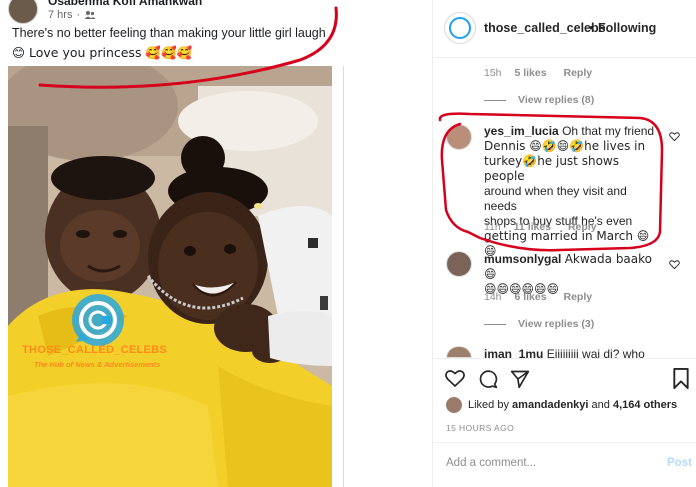 The height and width of the screenshot is (487, 696). I want to click on account-avatar, so click(460, 28).